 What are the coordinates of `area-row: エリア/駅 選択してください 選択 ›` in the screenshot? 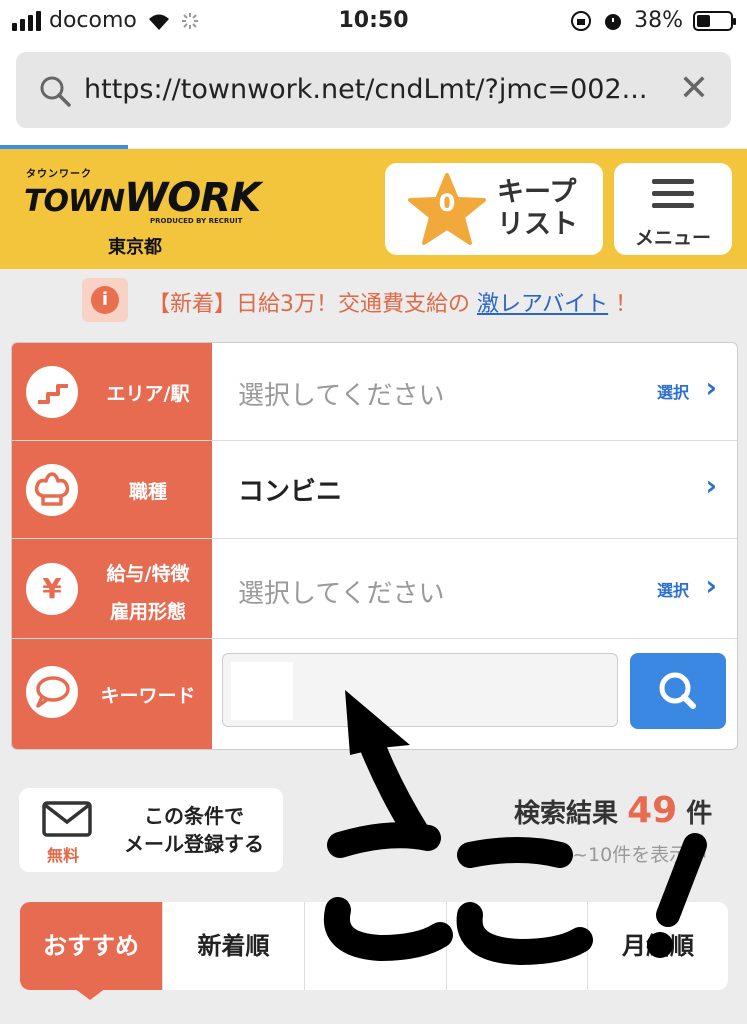 It's located at (374, 392).